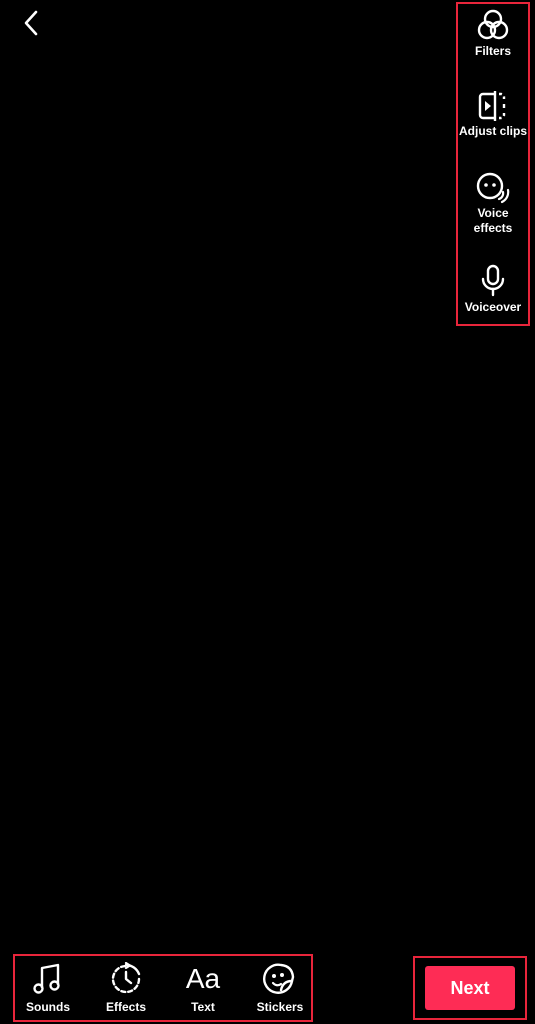  What do you see at coordinates (493, 307) in the screenshot?
I see `voiceover-label: Voiceover` at bounding box center [493, 307].